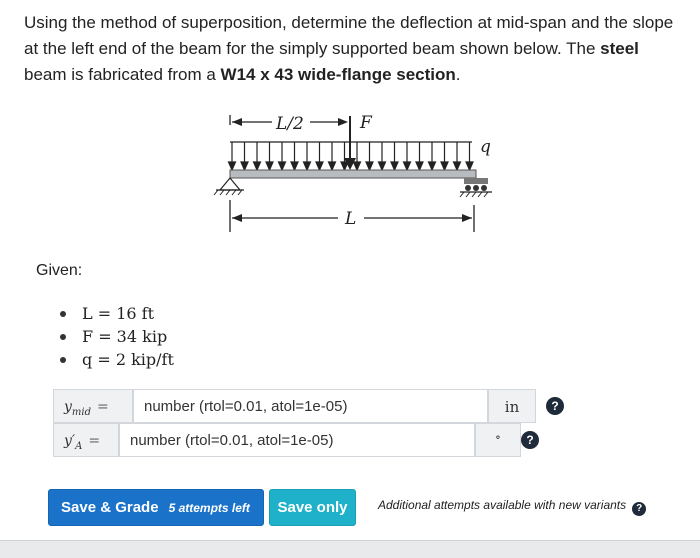  What do you see at coordinates (312, 507) in the screenshot?
I see `save-only-button: Save only` at bounding box center [312, 507].